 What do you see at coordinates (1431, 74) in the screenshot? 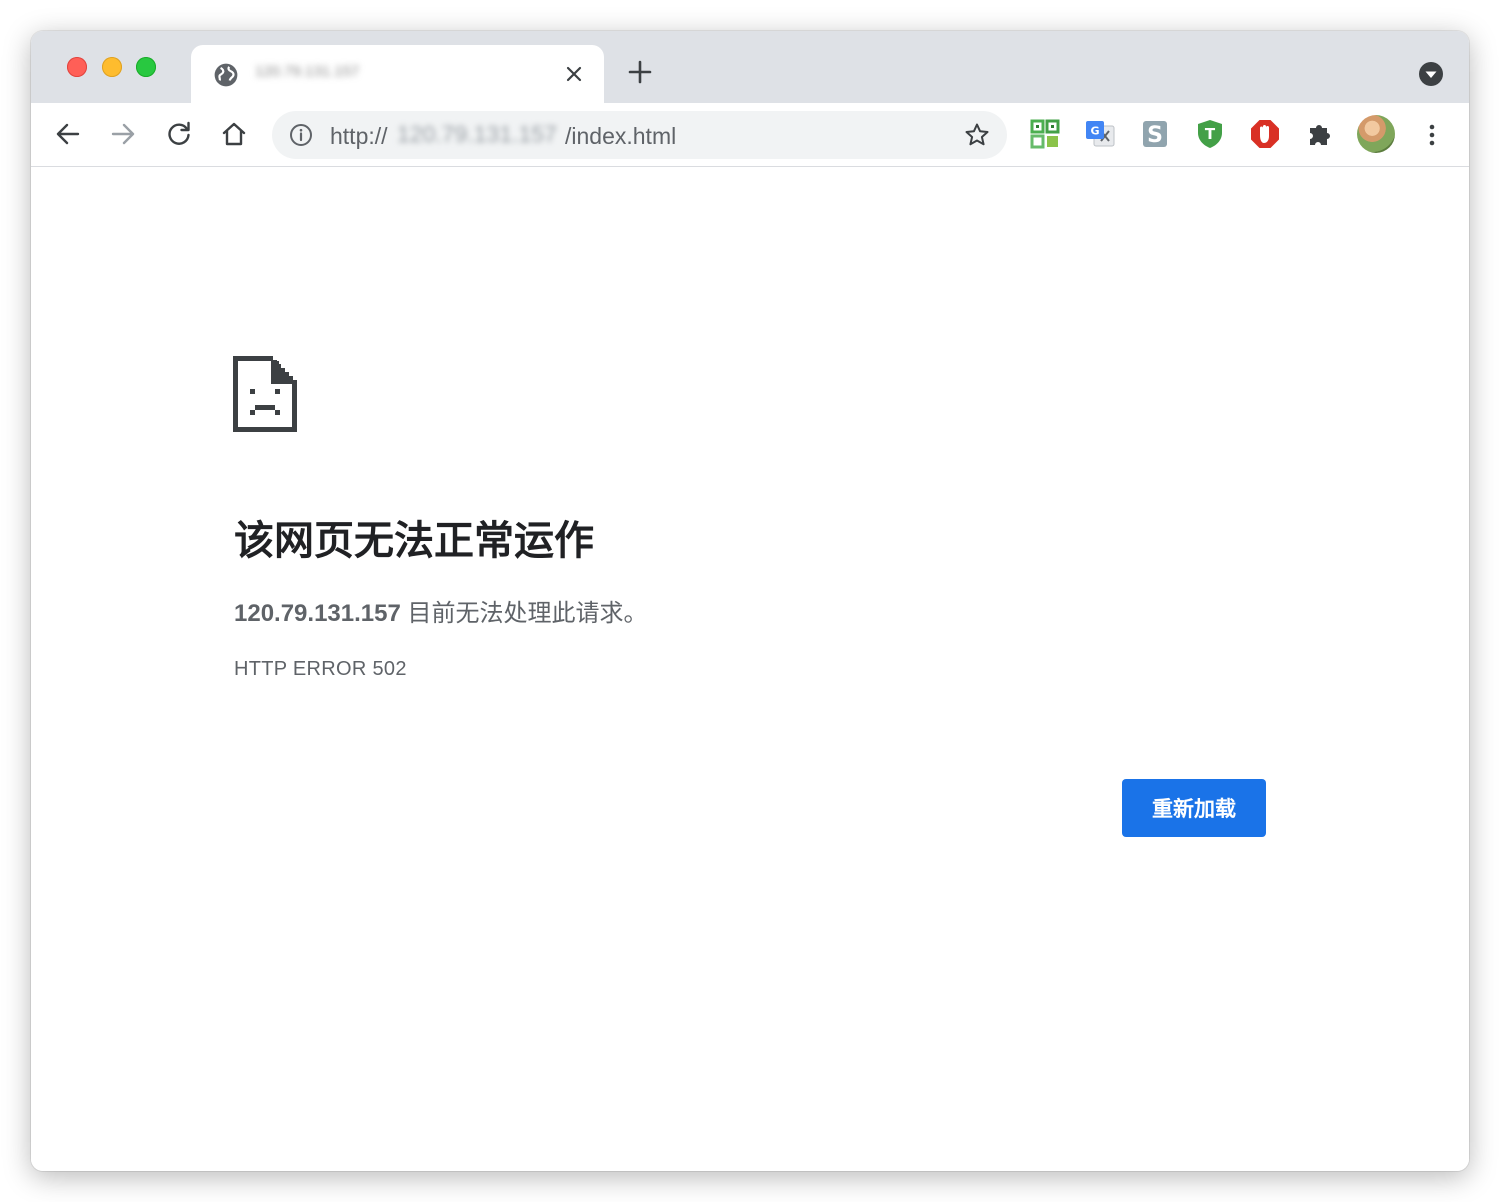
I see `tab-search-chevron-icon` at bounding box center [1431, 74].